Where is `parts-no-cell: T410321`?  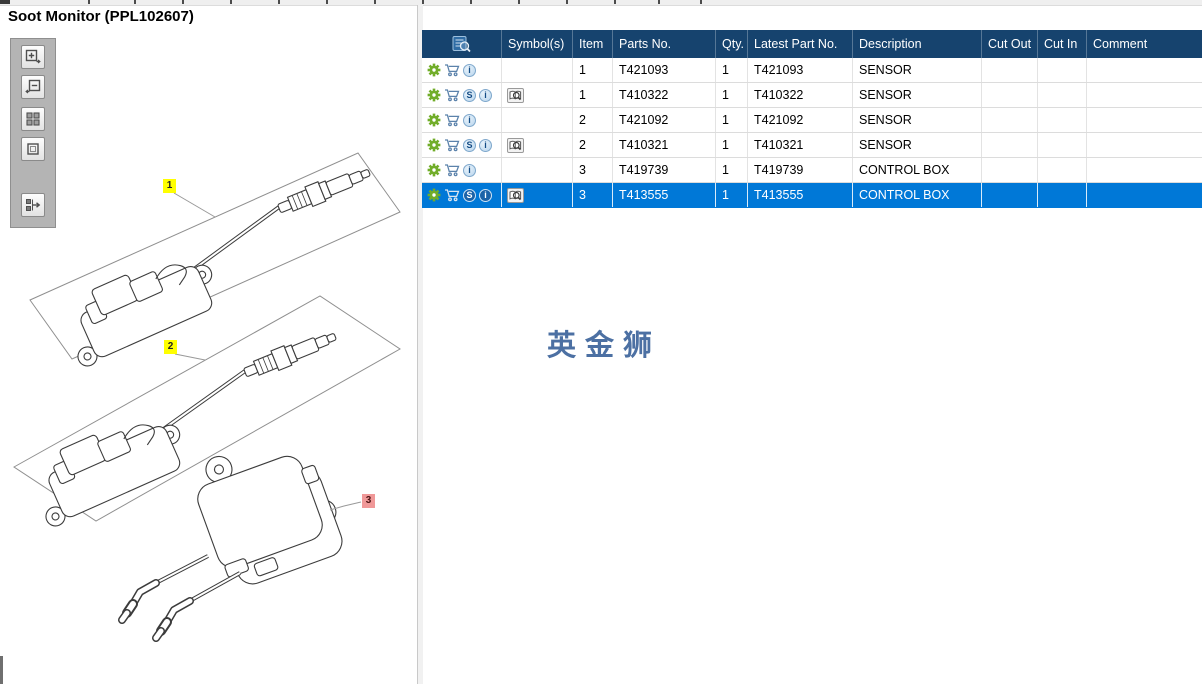
parts-no-cell: T410321 is located at coordinates (664, 145).